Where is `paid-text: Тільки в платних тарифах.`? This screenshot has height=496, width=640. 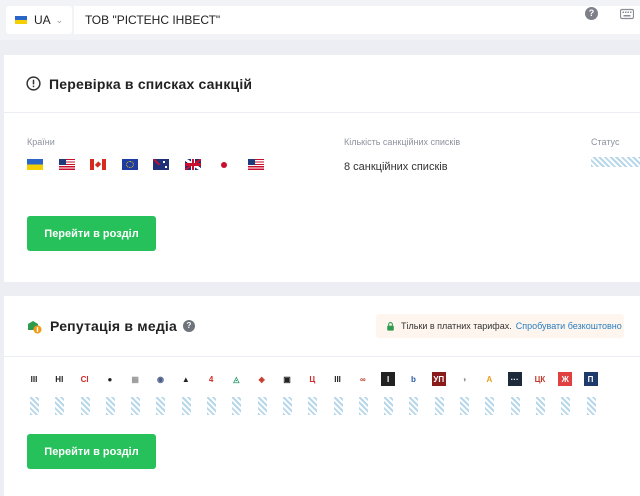
paid-text: Тільки в платних тарифах. is located at coordinates (456, 326).